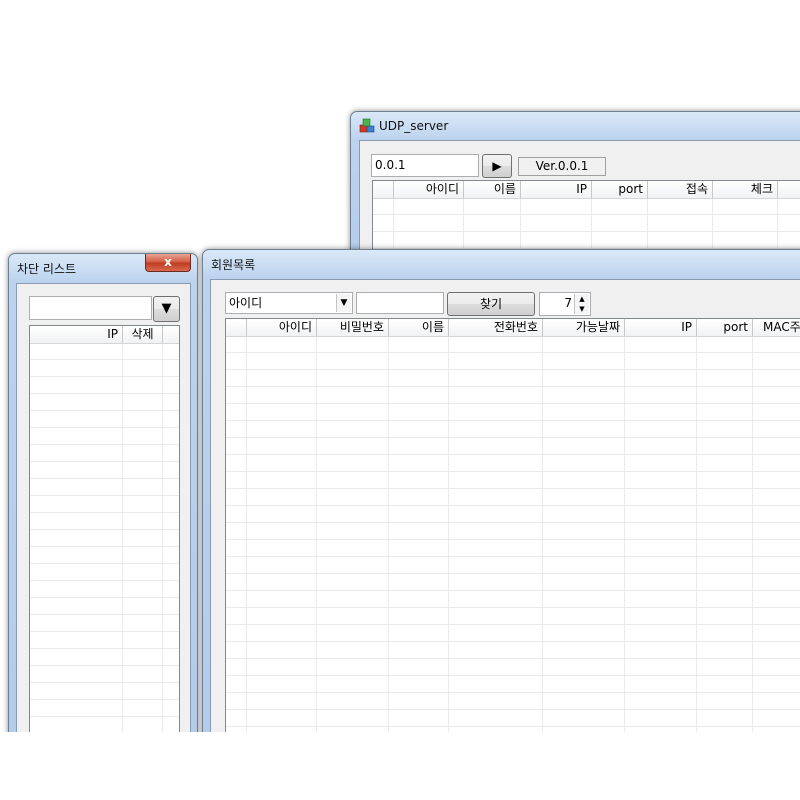 The height and width of the screenshot is (800, 800). What do you see at coordinates (745, 189) in the screenshot?
I see `col-header-check: 체크` at bounding box center [745, 189].